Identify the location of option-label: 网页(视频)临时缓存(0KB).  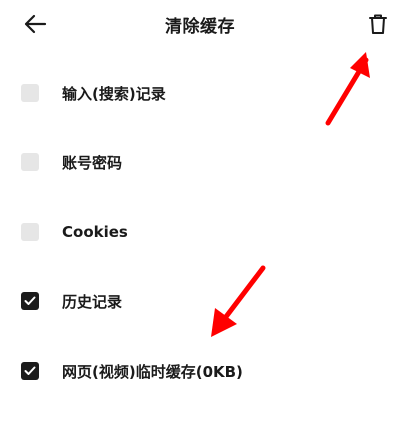
(152, 371).